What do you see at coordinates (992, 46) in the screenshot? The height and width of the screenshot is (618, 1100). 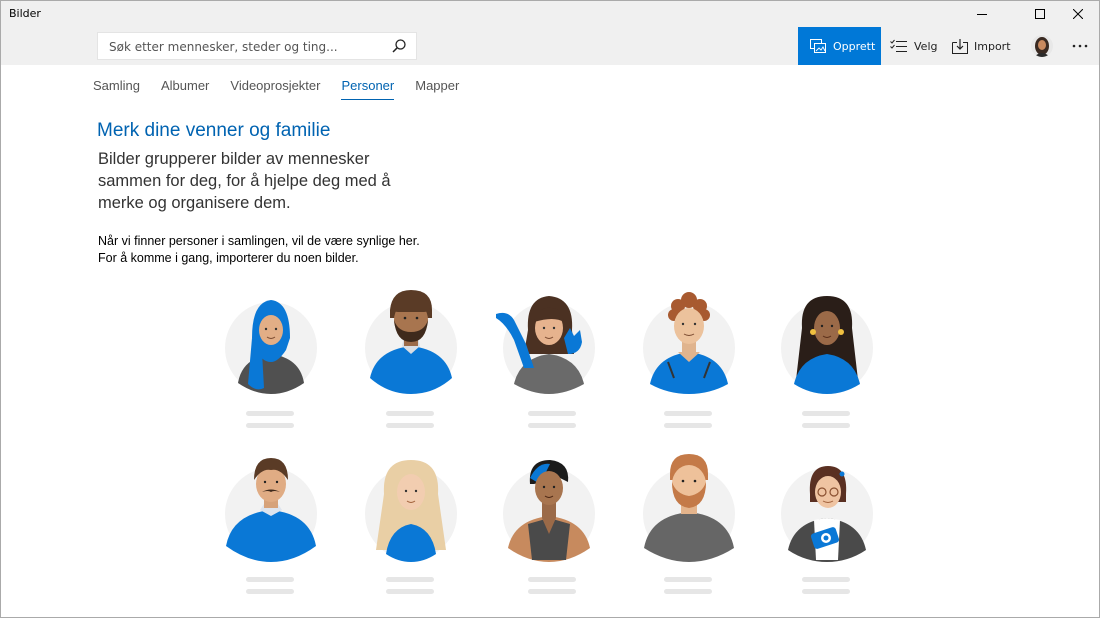 I see `import-label: Import` at bounding box center [992, 46].